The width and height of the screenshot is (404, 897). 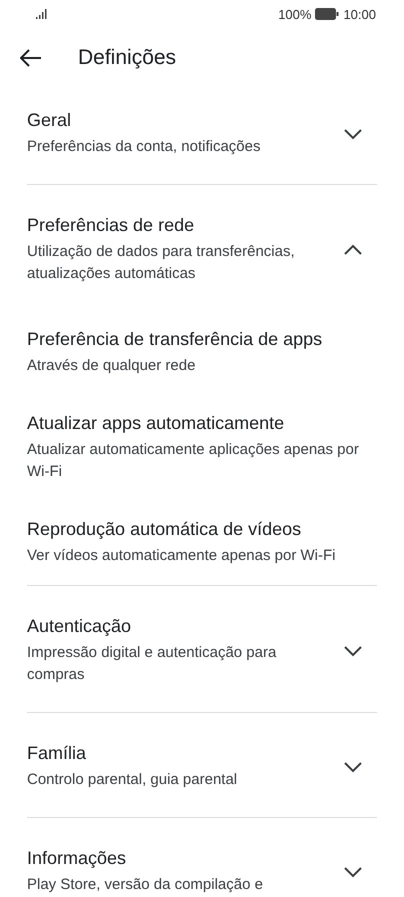 What do you see at coordinates (181, 556) in the screenshot?
I see `setting-subtitle: Ver vídeos automaticamente apenas por Wi-Fi` at bounding box center [181, 556].